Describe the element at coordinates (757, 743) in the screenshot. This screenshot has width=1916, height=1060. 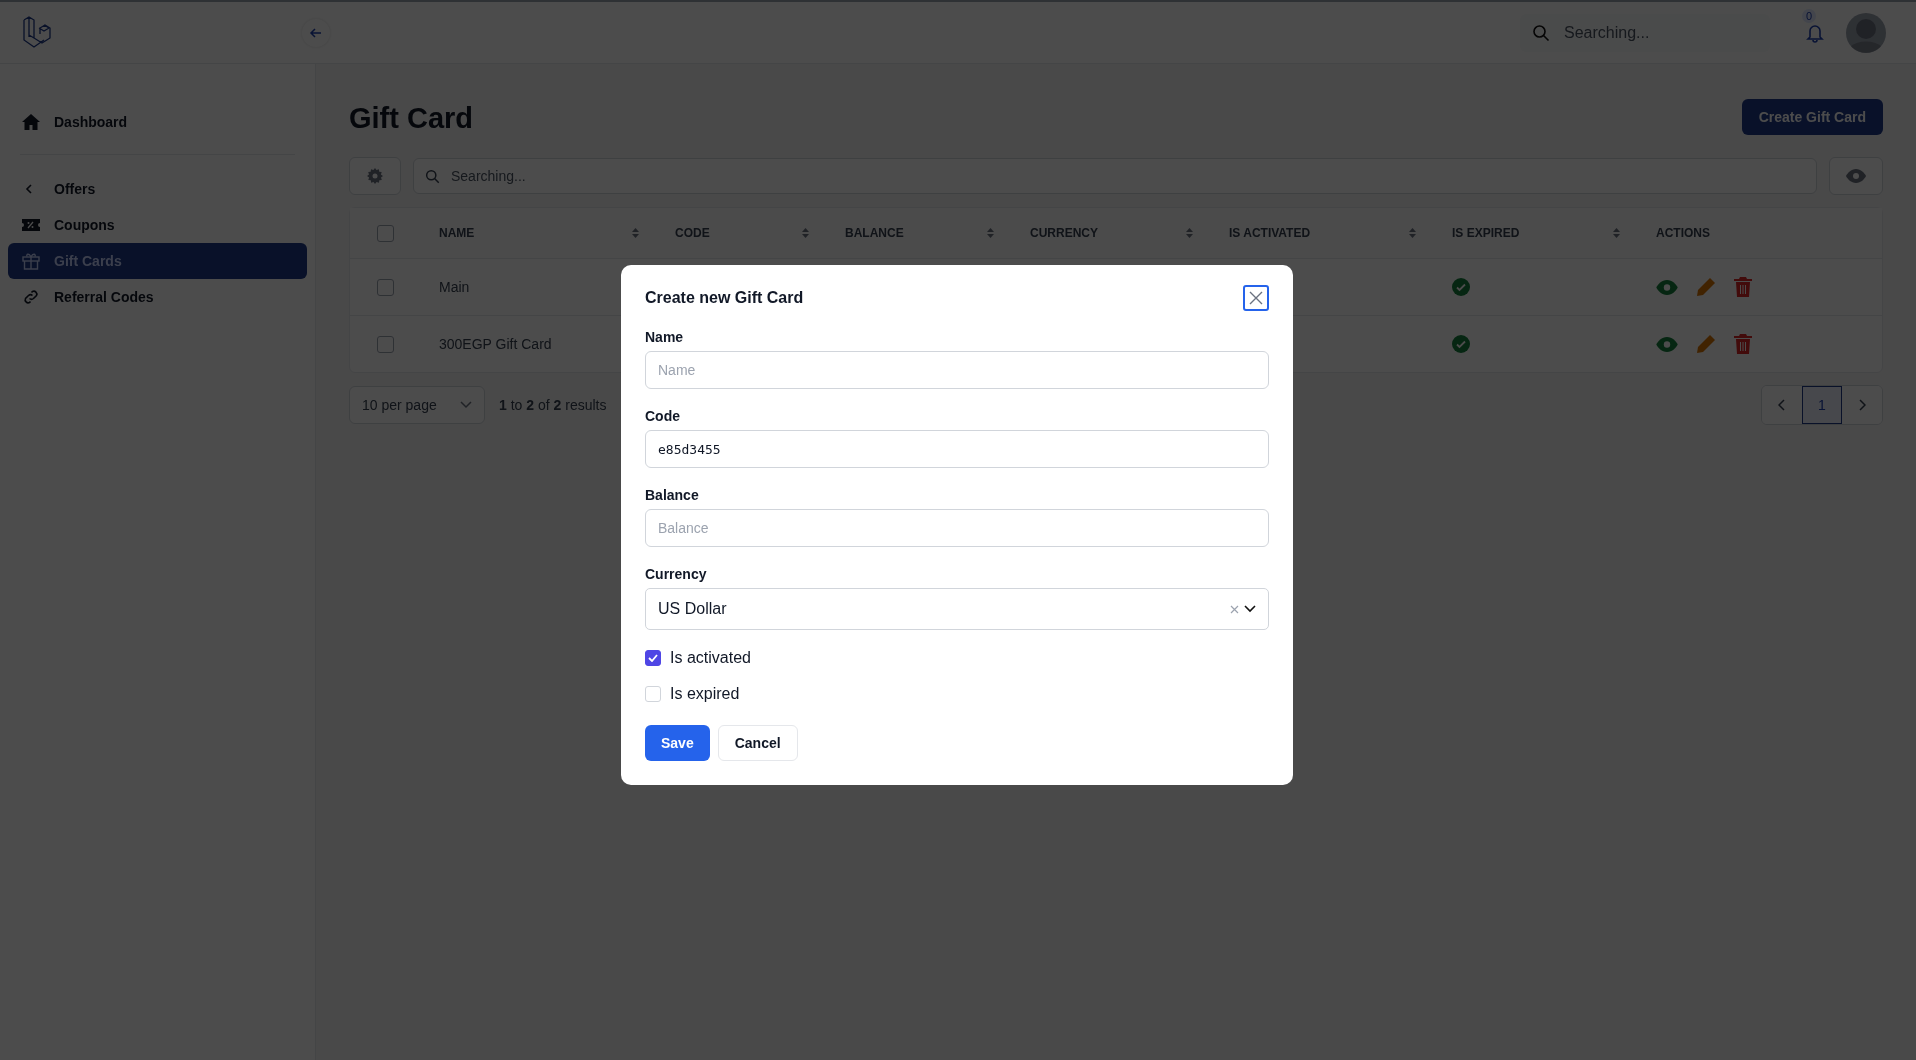
I see `cancel-button: Cancel` at that location.